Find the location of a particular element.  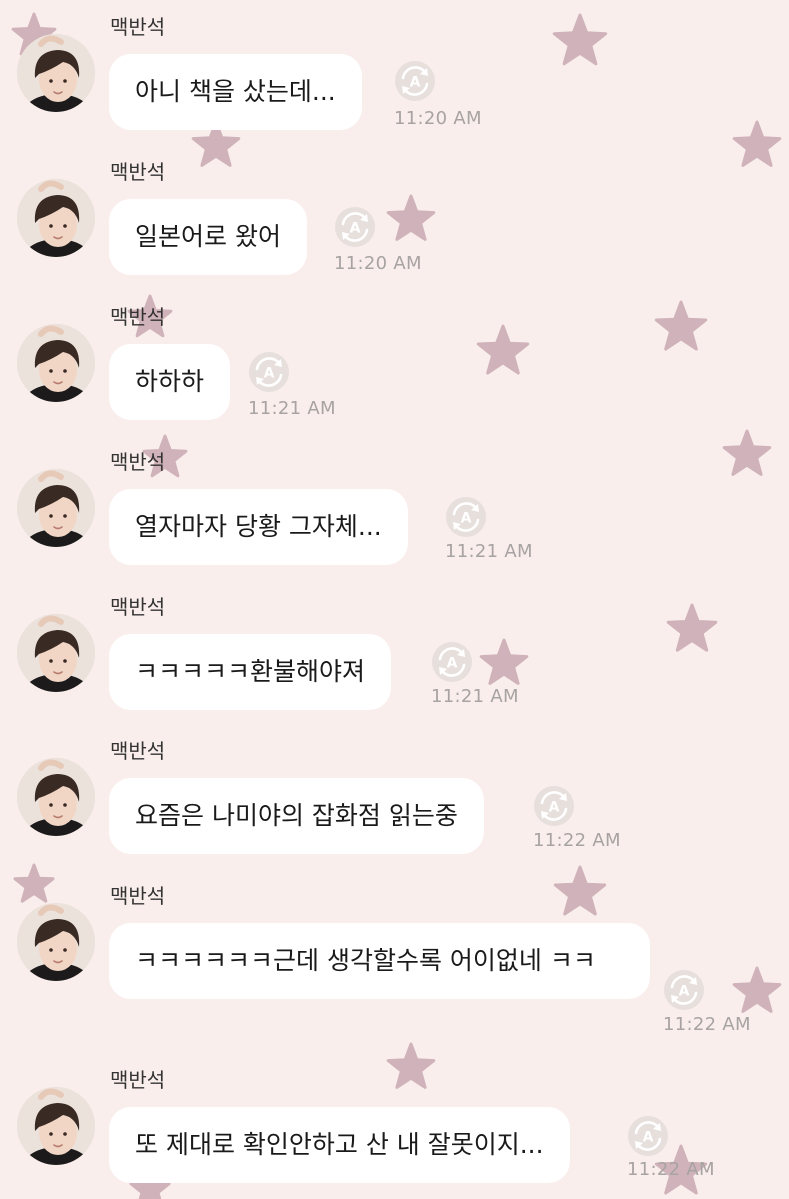

message-row: 맥반석 열자마자 당황 그자체... A 11:21 AM is located at coordinates (394, 519).